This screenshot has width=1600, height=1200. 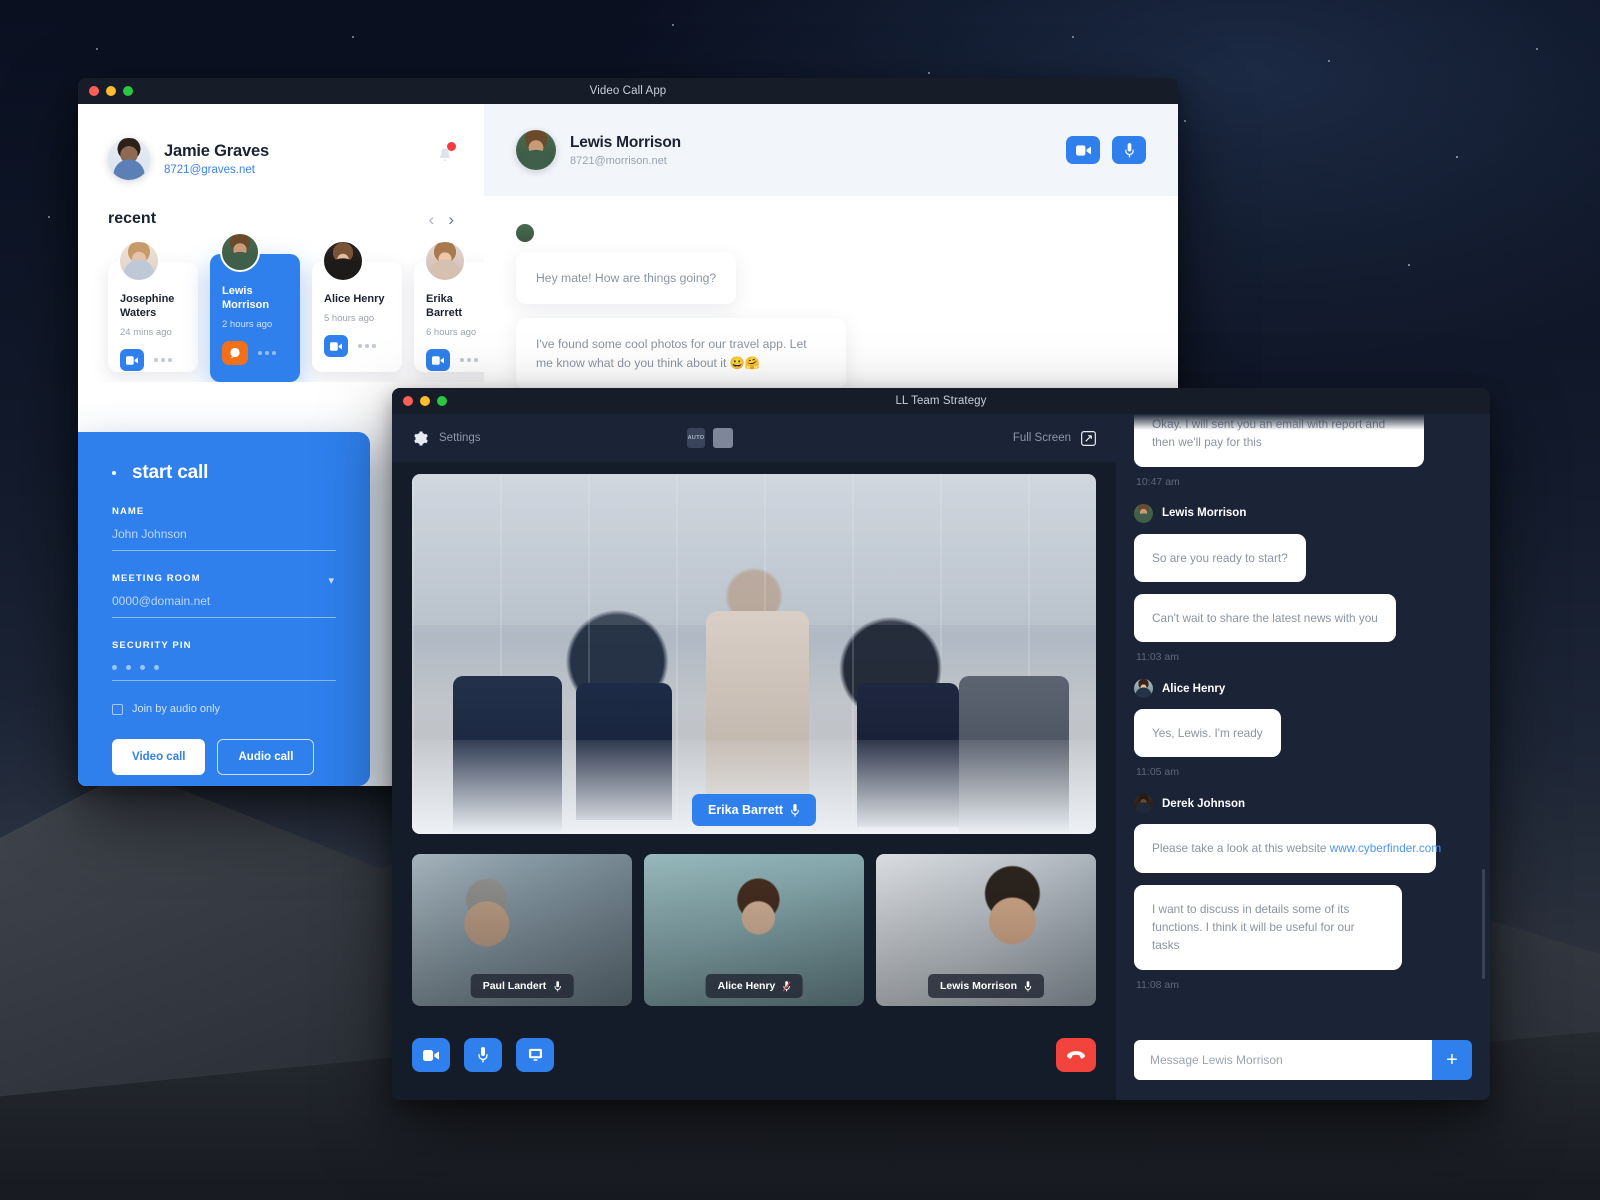 What do you see at coordinates (1194, 688) in the screenshot?
I see `author-name: Alice Henry` at bounding box center [1194, 688].